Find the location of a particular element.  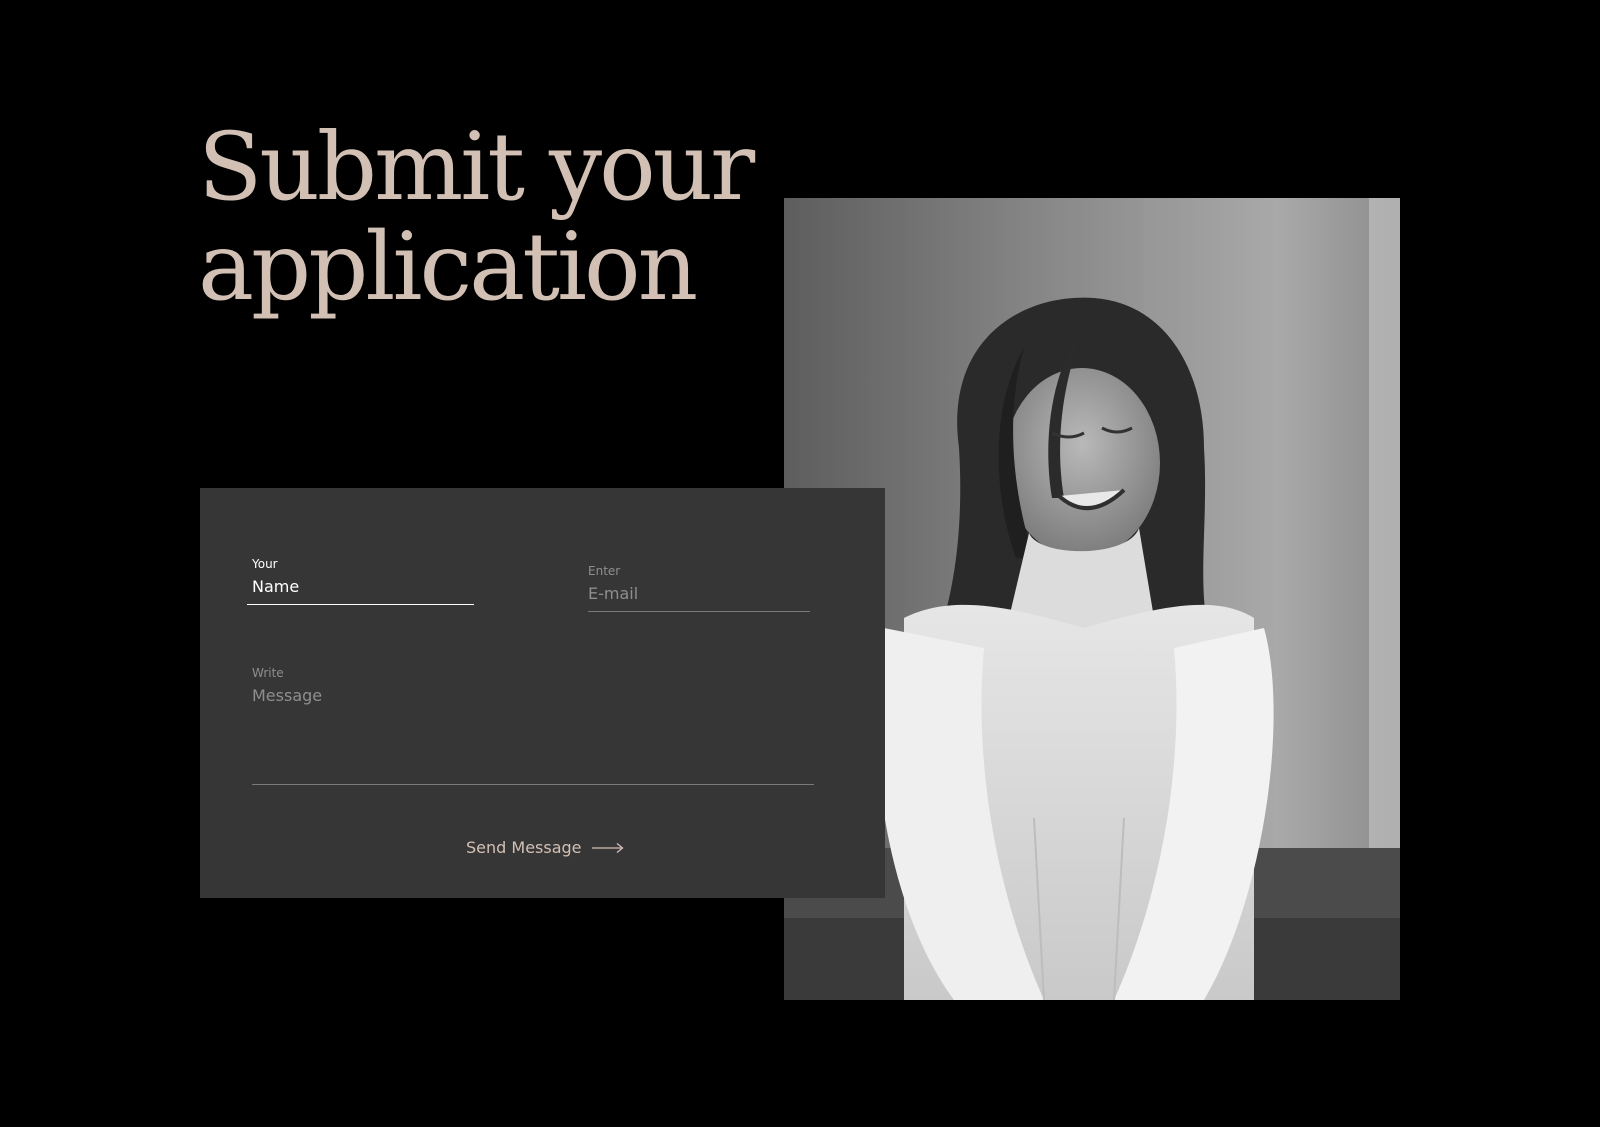

name-input: Name is located at coordinates (360, 591).